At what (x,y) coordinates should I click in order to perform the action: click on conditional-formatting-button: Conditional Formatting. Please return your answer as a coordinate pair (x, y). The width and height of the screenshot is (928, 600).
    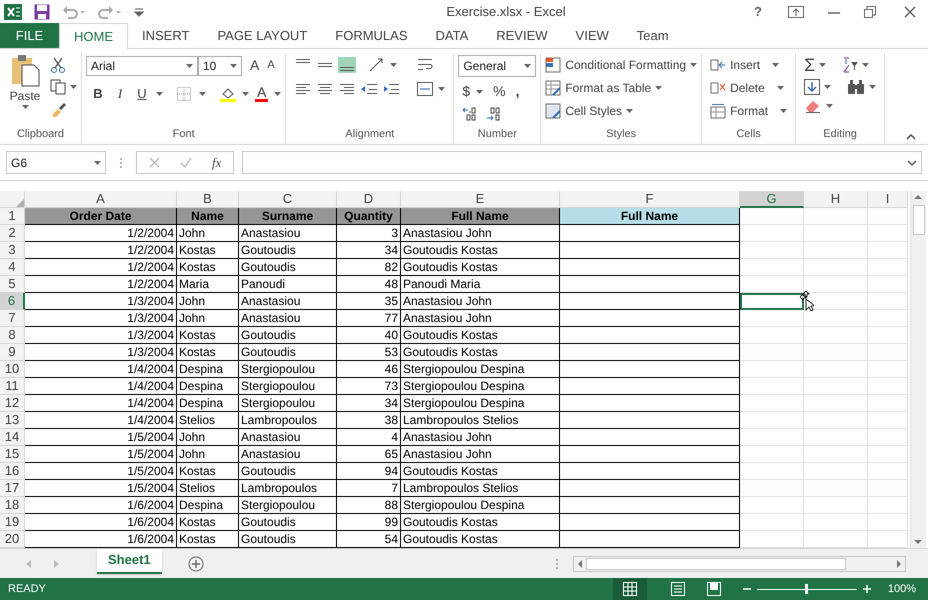
    Looking at the image, I should click on (621, 65).